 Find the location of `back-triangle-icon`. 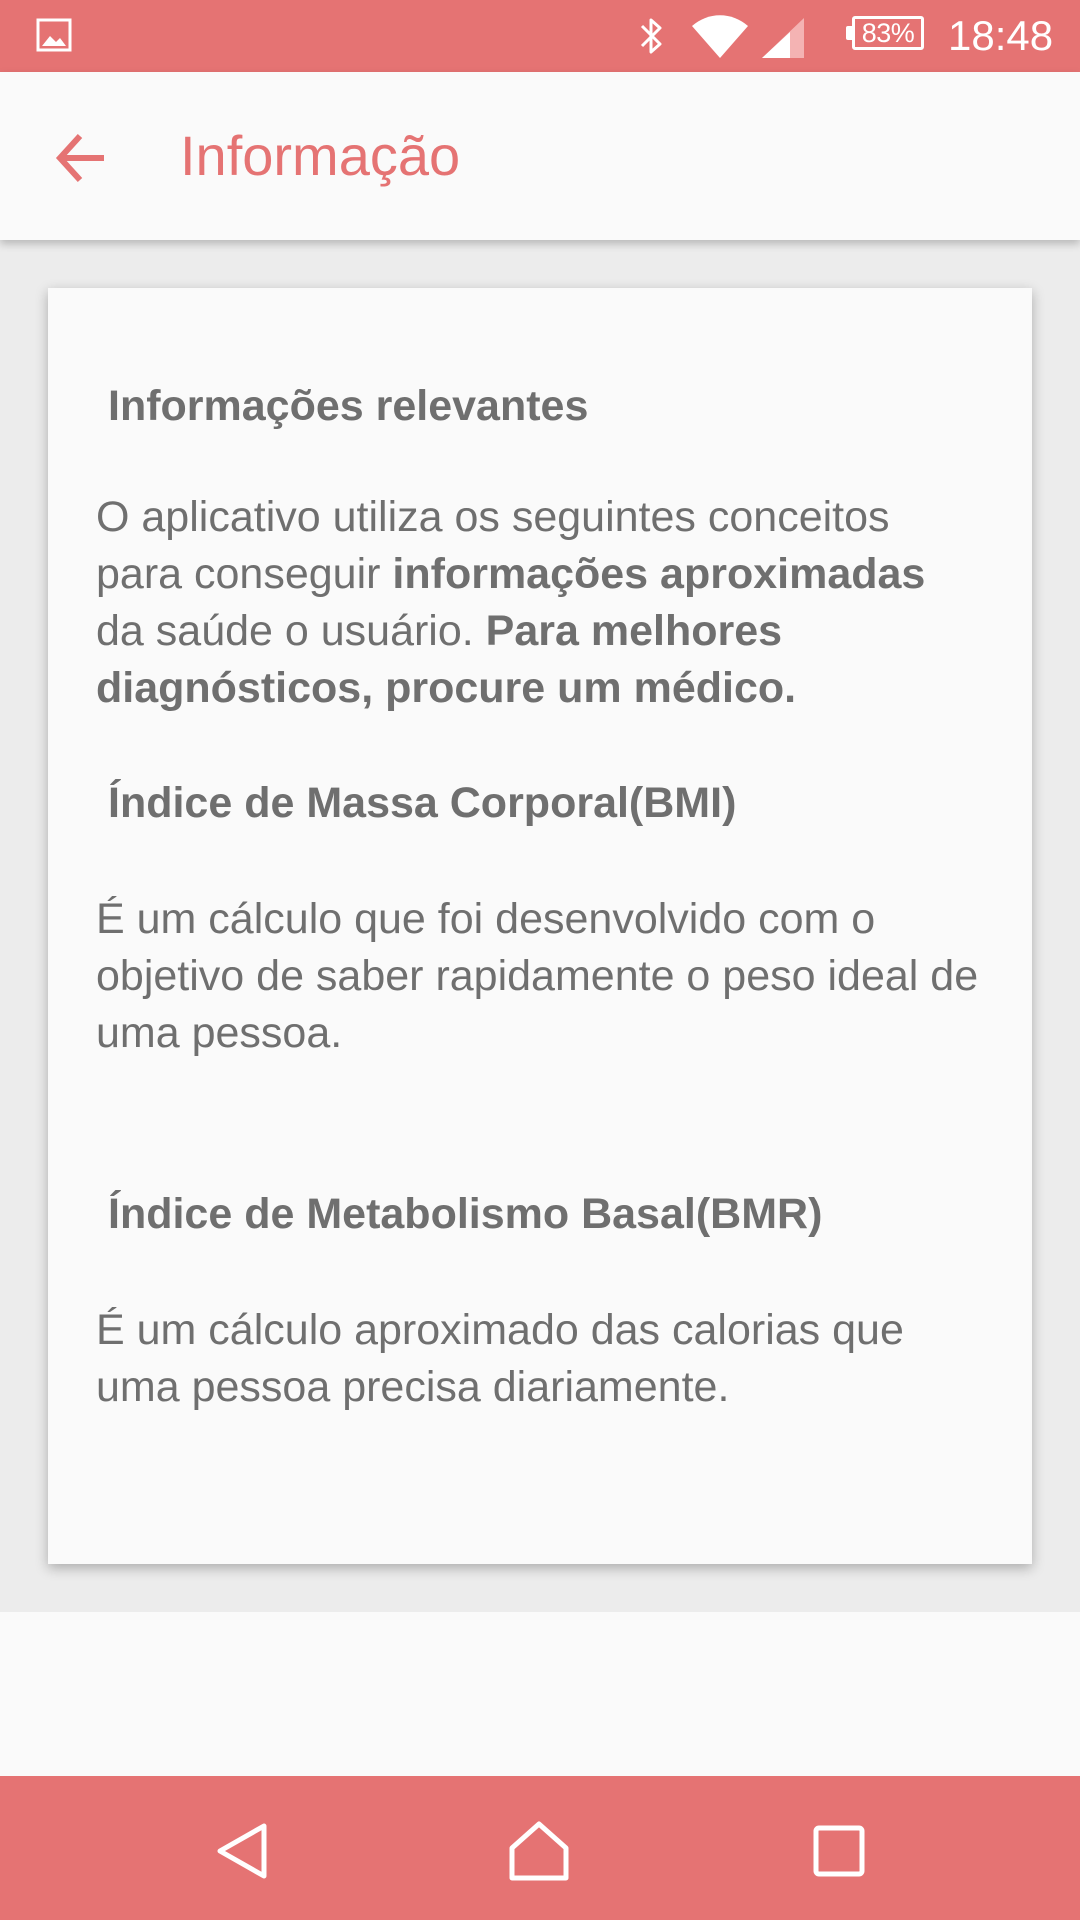

back-triangle-icon is located at coordinates (243, 1851).